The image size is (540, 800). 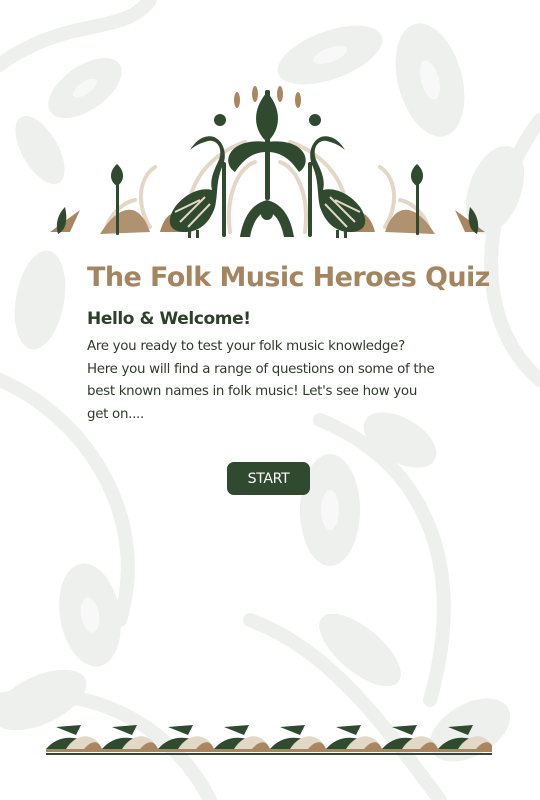 I want to click on quiz-title: The Folk Music Heroes Quiz, so click(x=288, y=277).